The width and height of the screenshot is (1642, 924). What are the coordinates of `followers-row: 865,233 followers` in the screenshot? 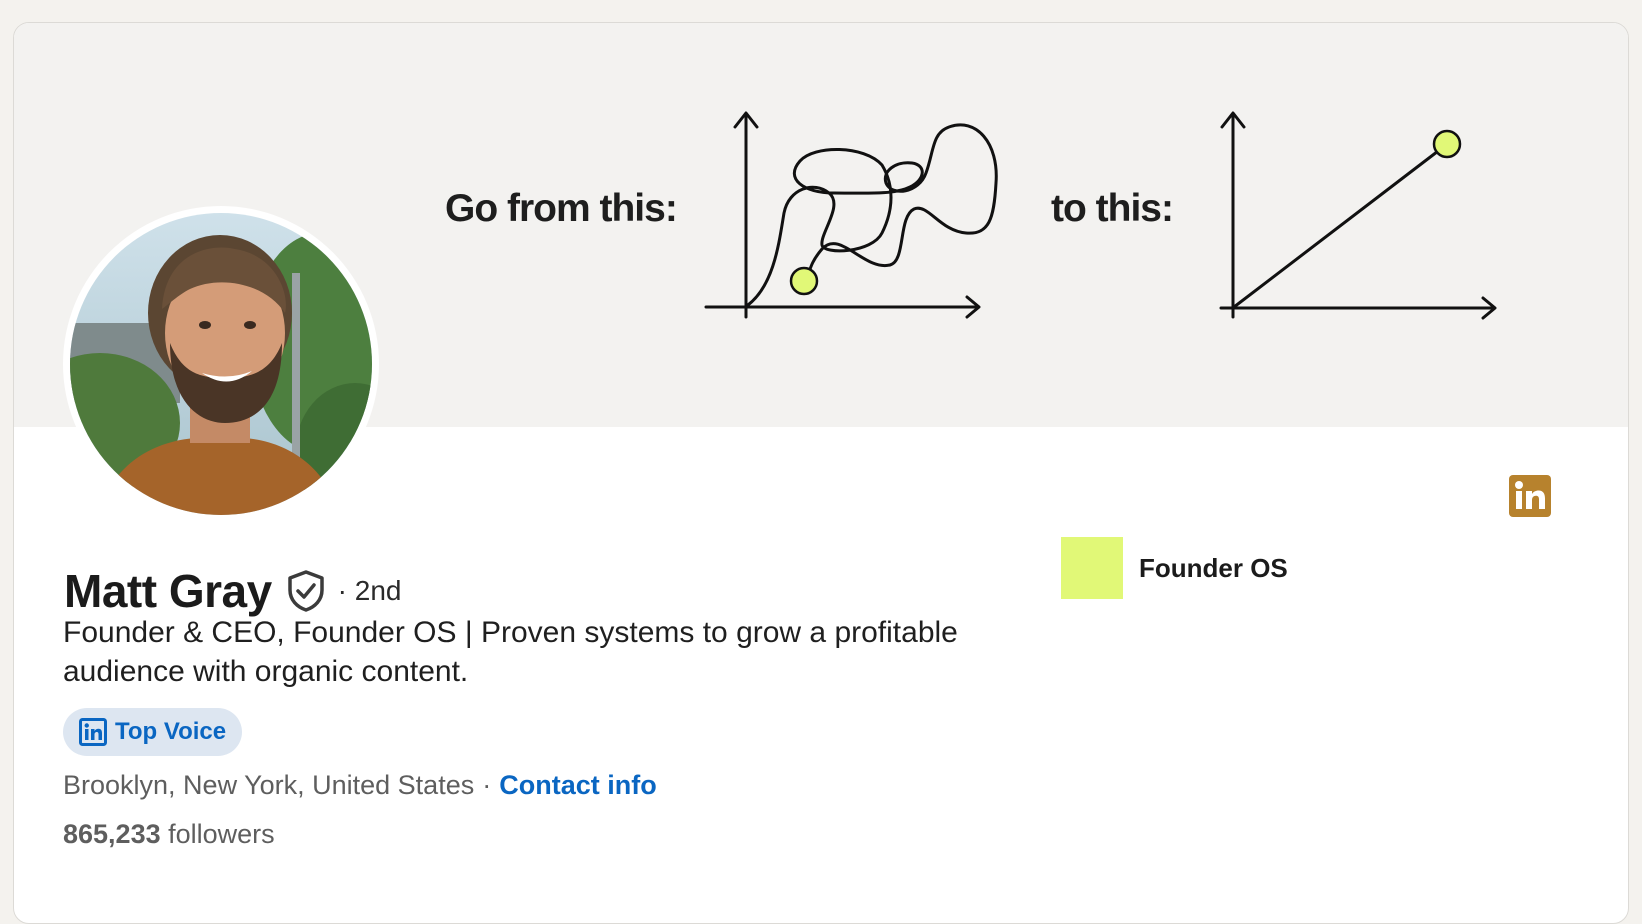 It's located at (169, 834).